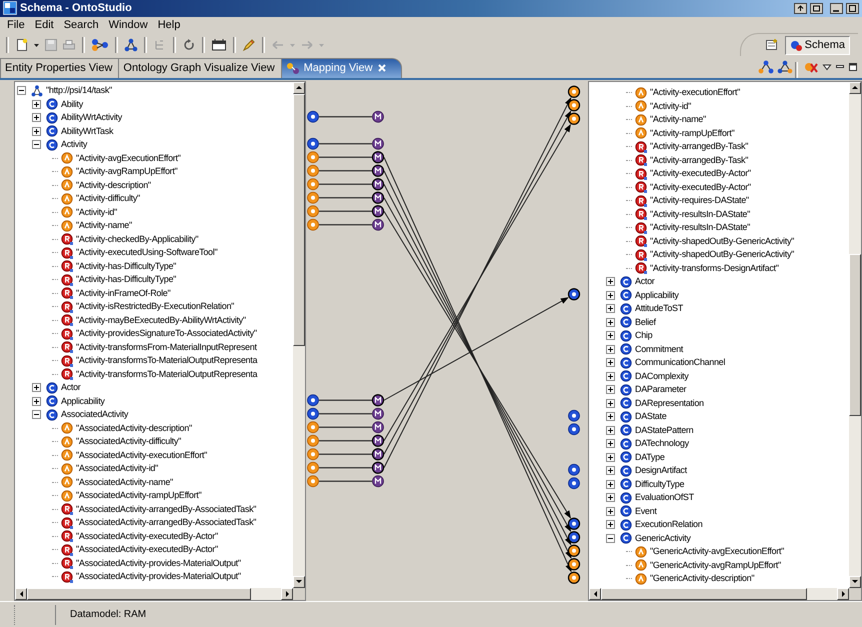  Describe the element at coordinates (124, 482) in the screenshot. I see `tree-item: "AssociatedActivity-name"` at that location.